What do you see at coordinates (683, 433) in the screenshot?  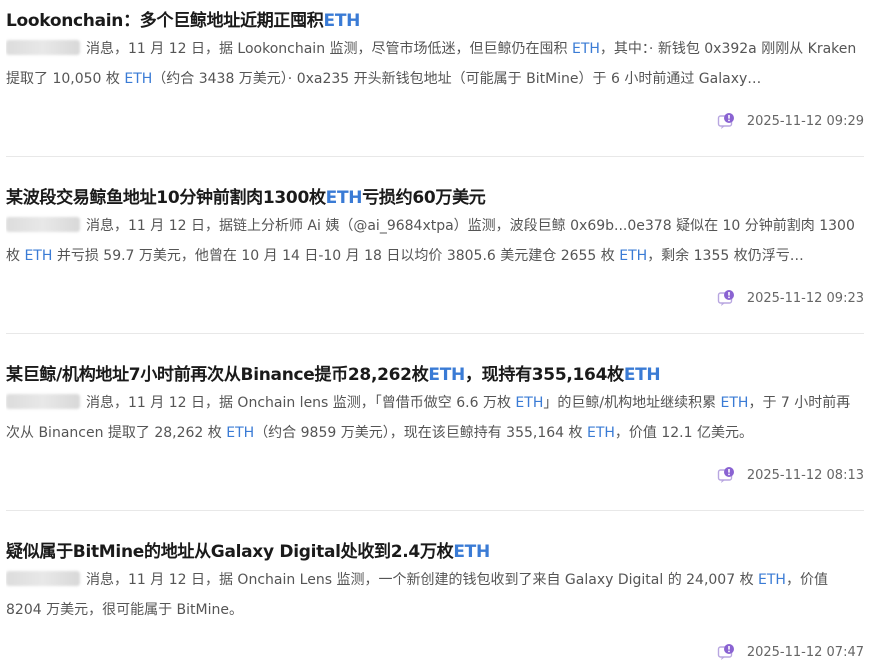 I see `text-segment: ，价值 12.1 亿美元。` at bounding box center [683, 433].